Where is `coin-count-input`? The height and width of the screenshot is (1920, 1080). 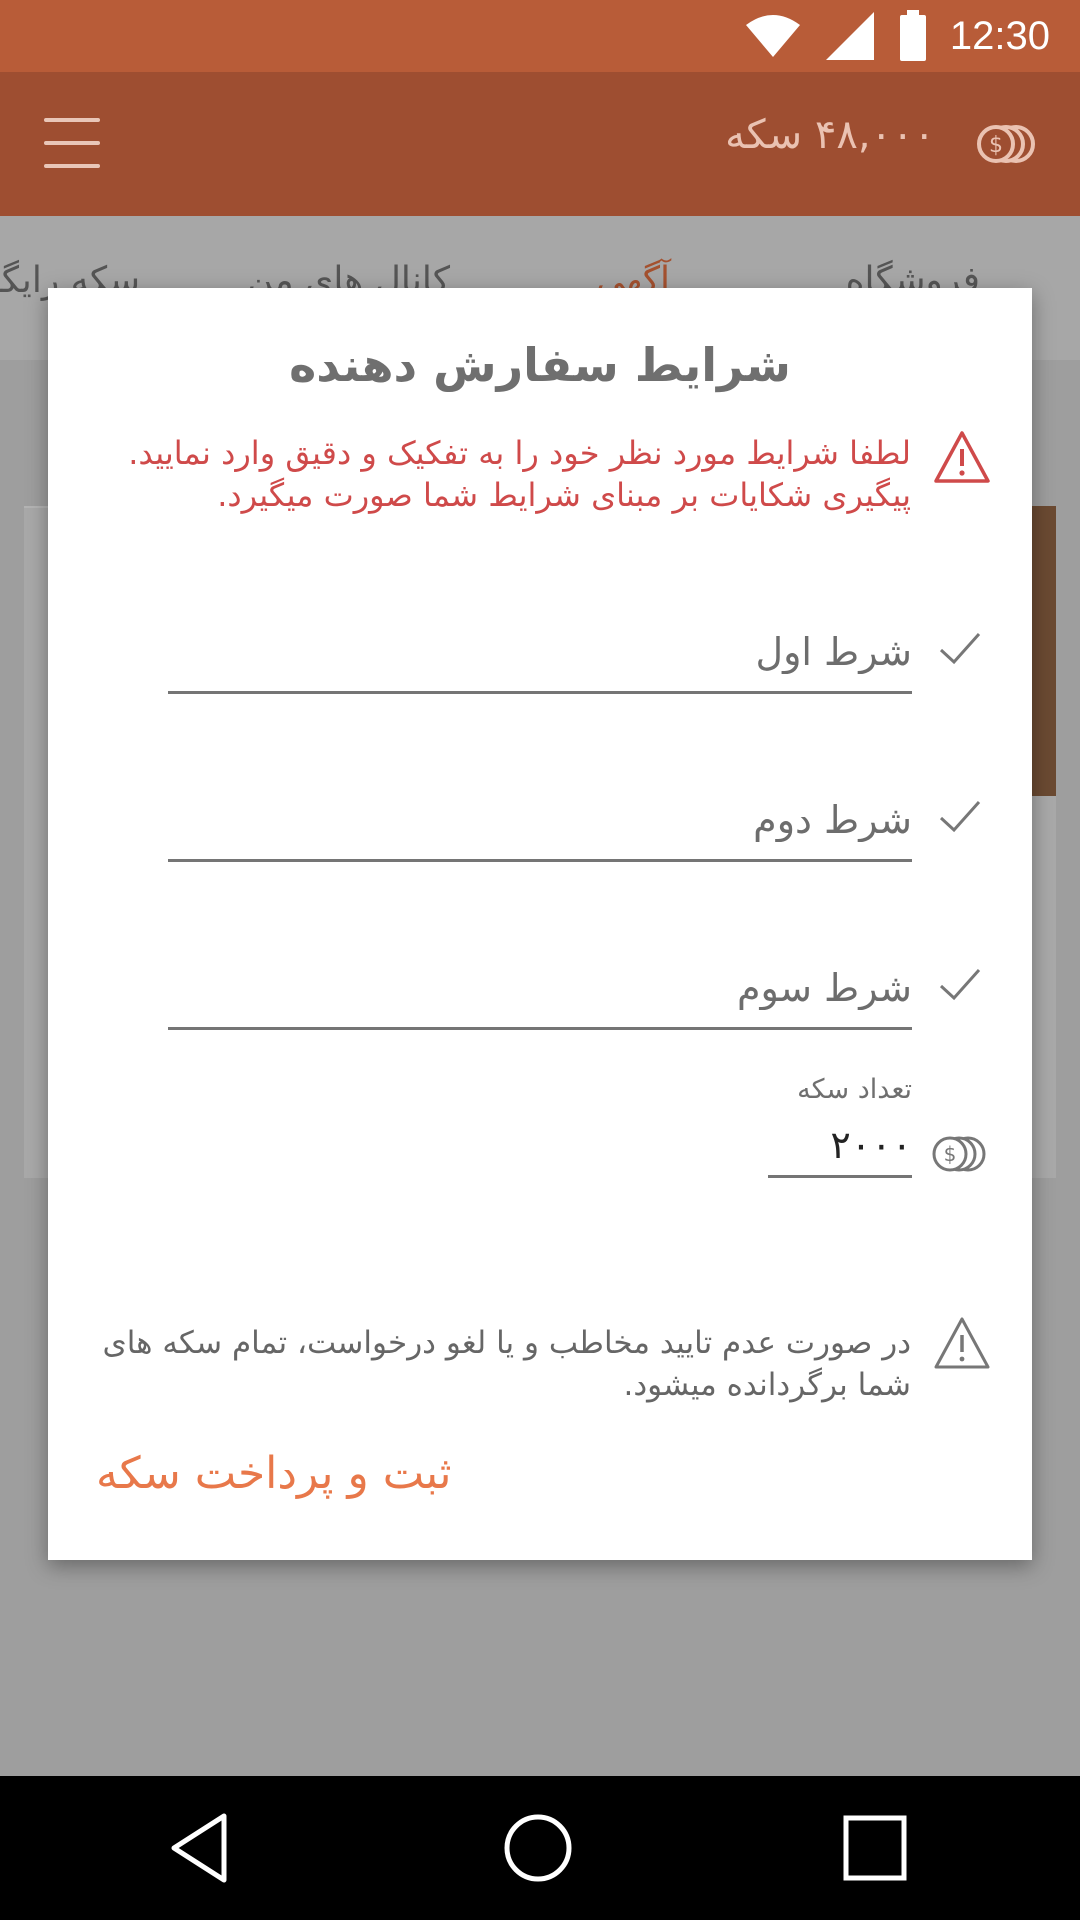
coin-count-input is located at coordinates (840, 1145).